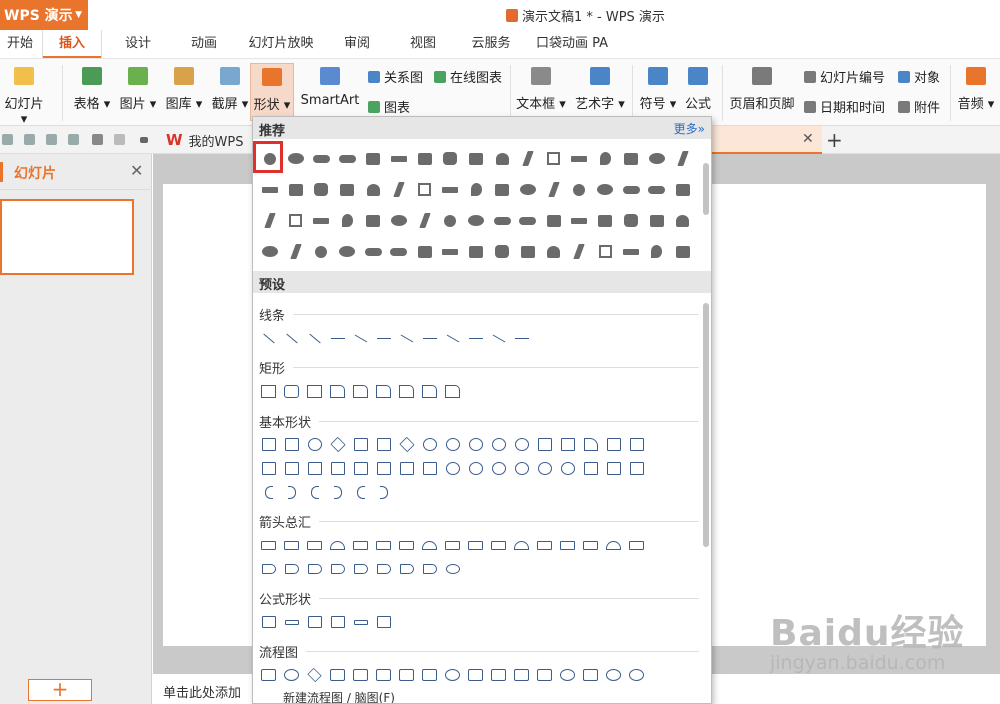 The width and height of the screenshot is (1000, 704). I want to click on online-chart-button: 在线图表, so click(468, 76).